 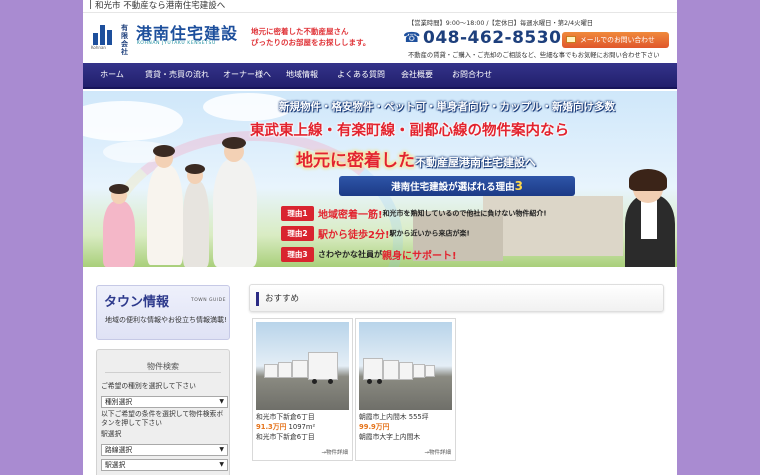 I want to click on nav-owner: オーナー様へ, so click(x=247, y=75).